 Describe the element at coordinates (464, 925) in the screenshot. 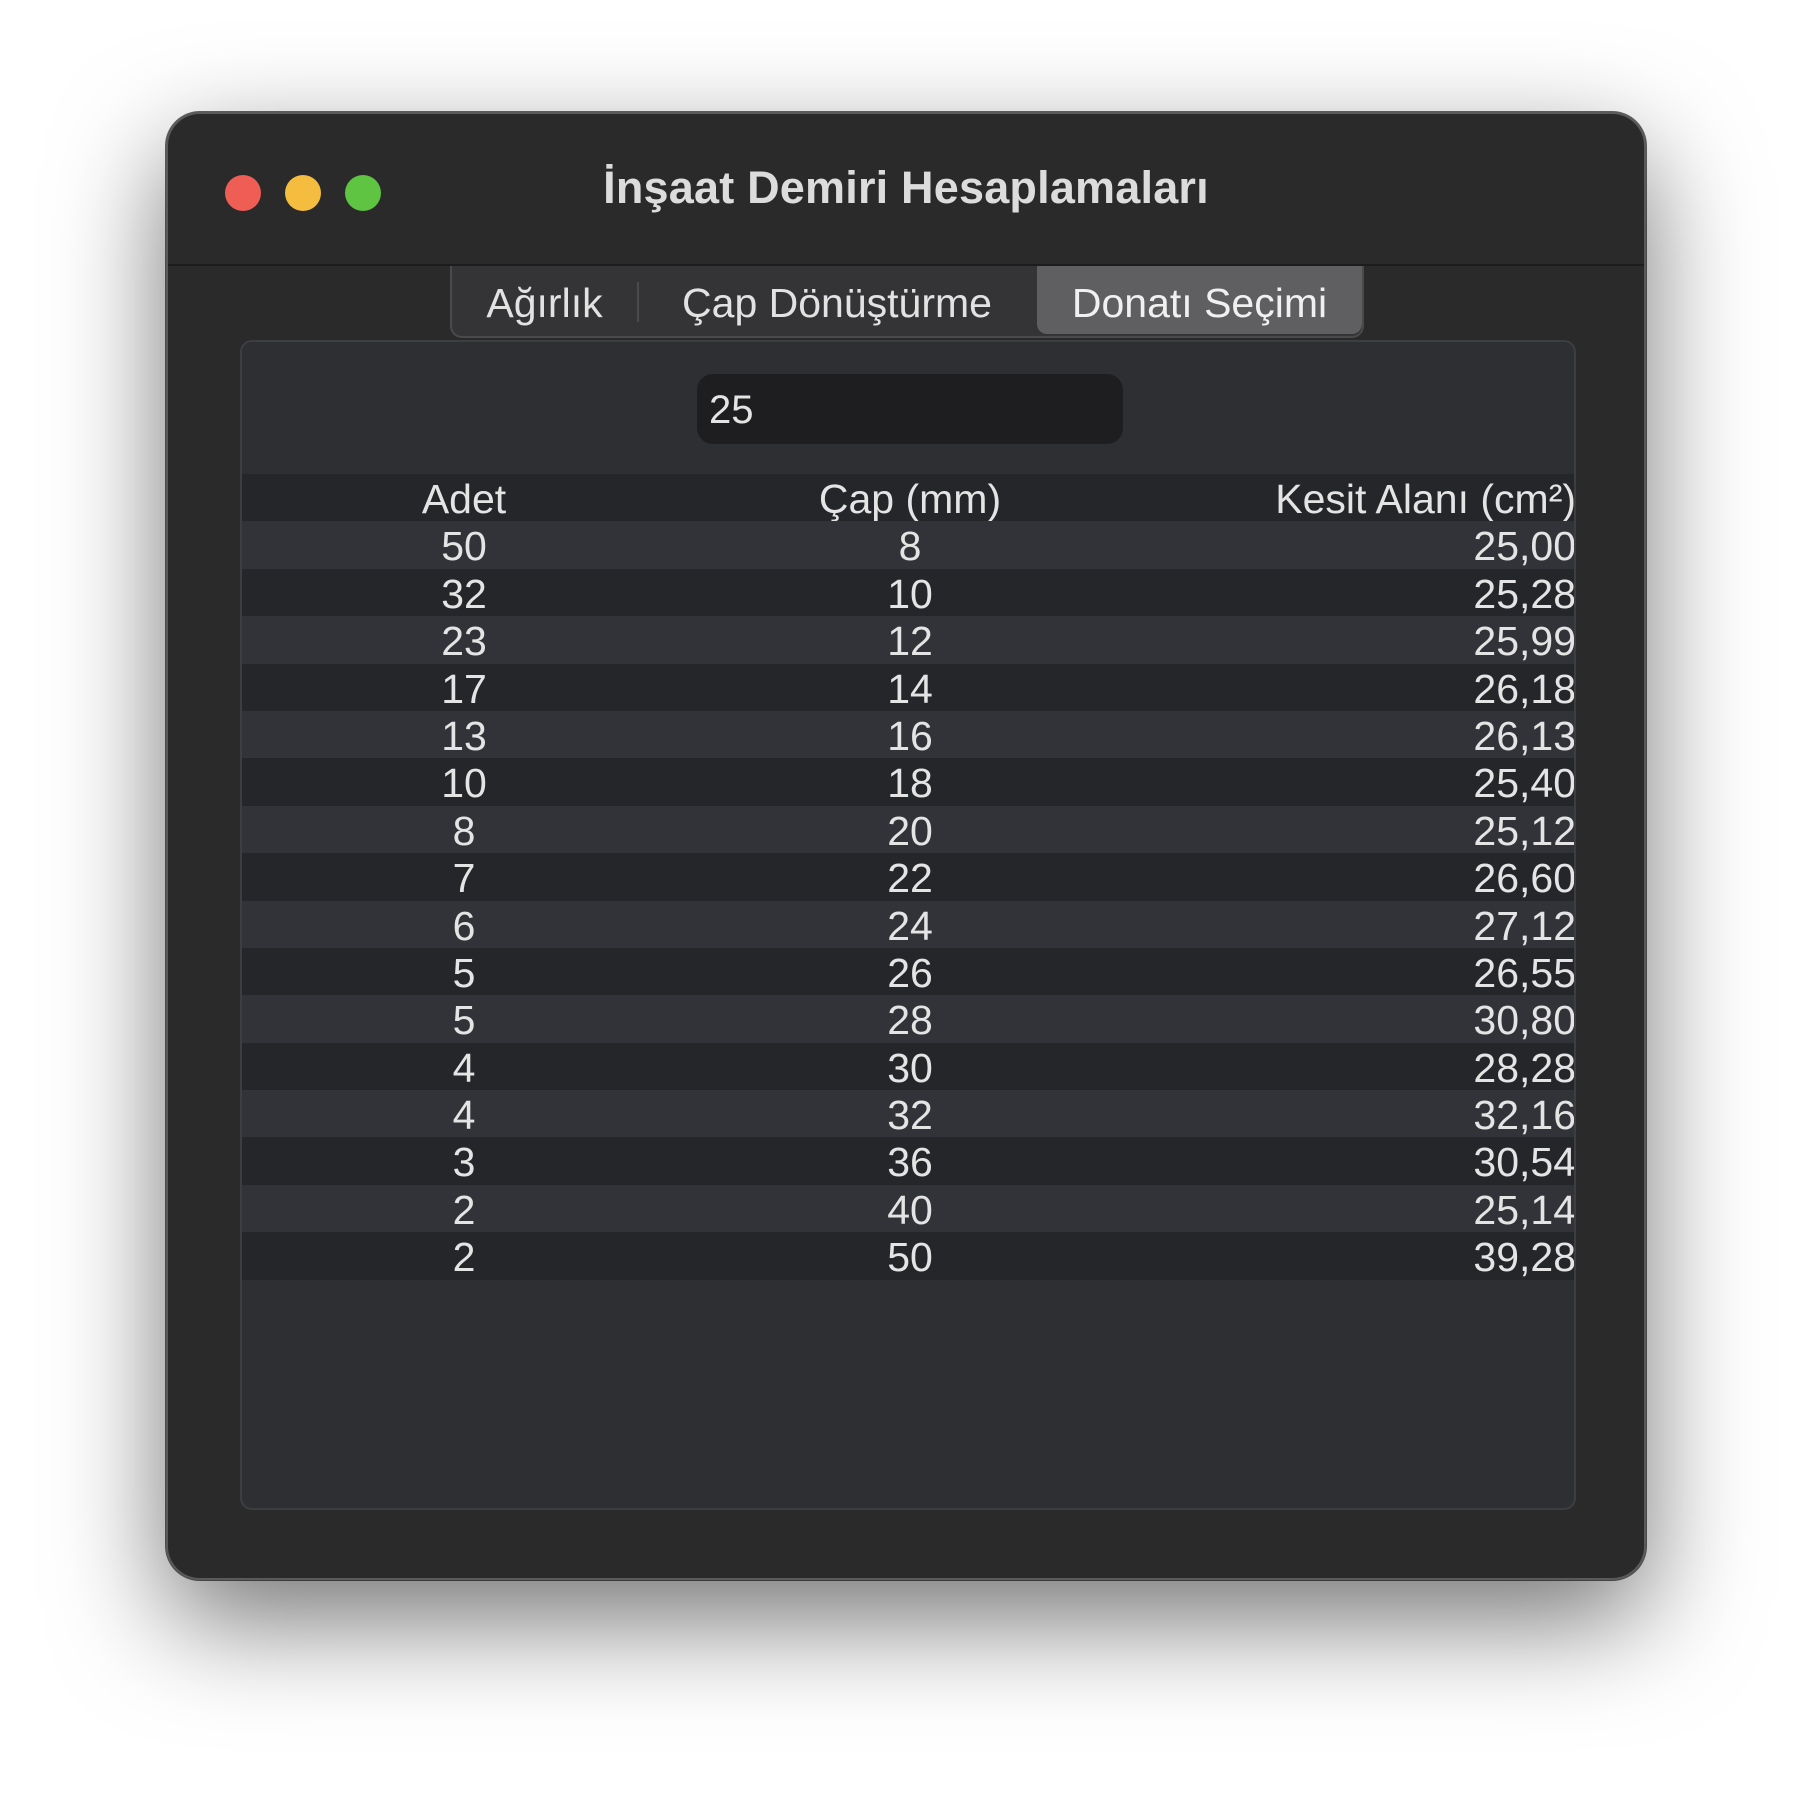

I see `cell-adet: 6` at that location.